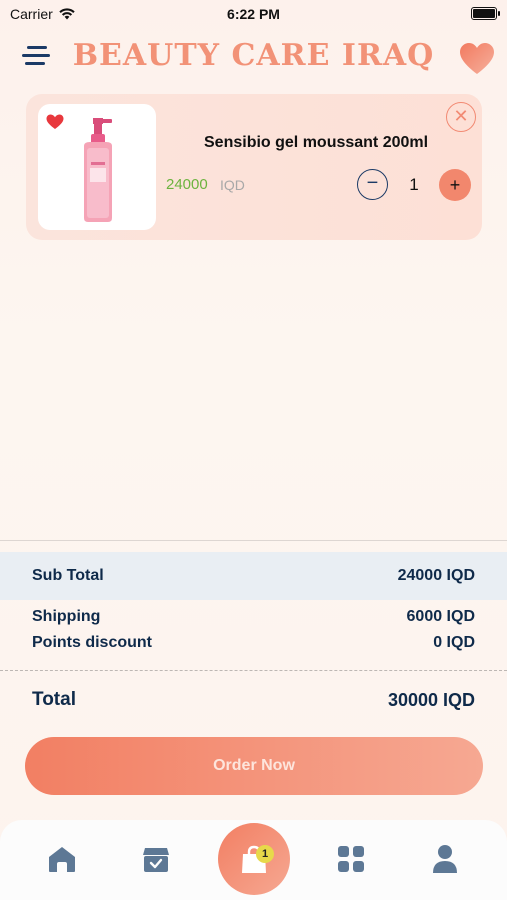  What do you see at coordinates (485, 13) in the screenshot?
I see `battery-icon` at bounding box center [485, 13].